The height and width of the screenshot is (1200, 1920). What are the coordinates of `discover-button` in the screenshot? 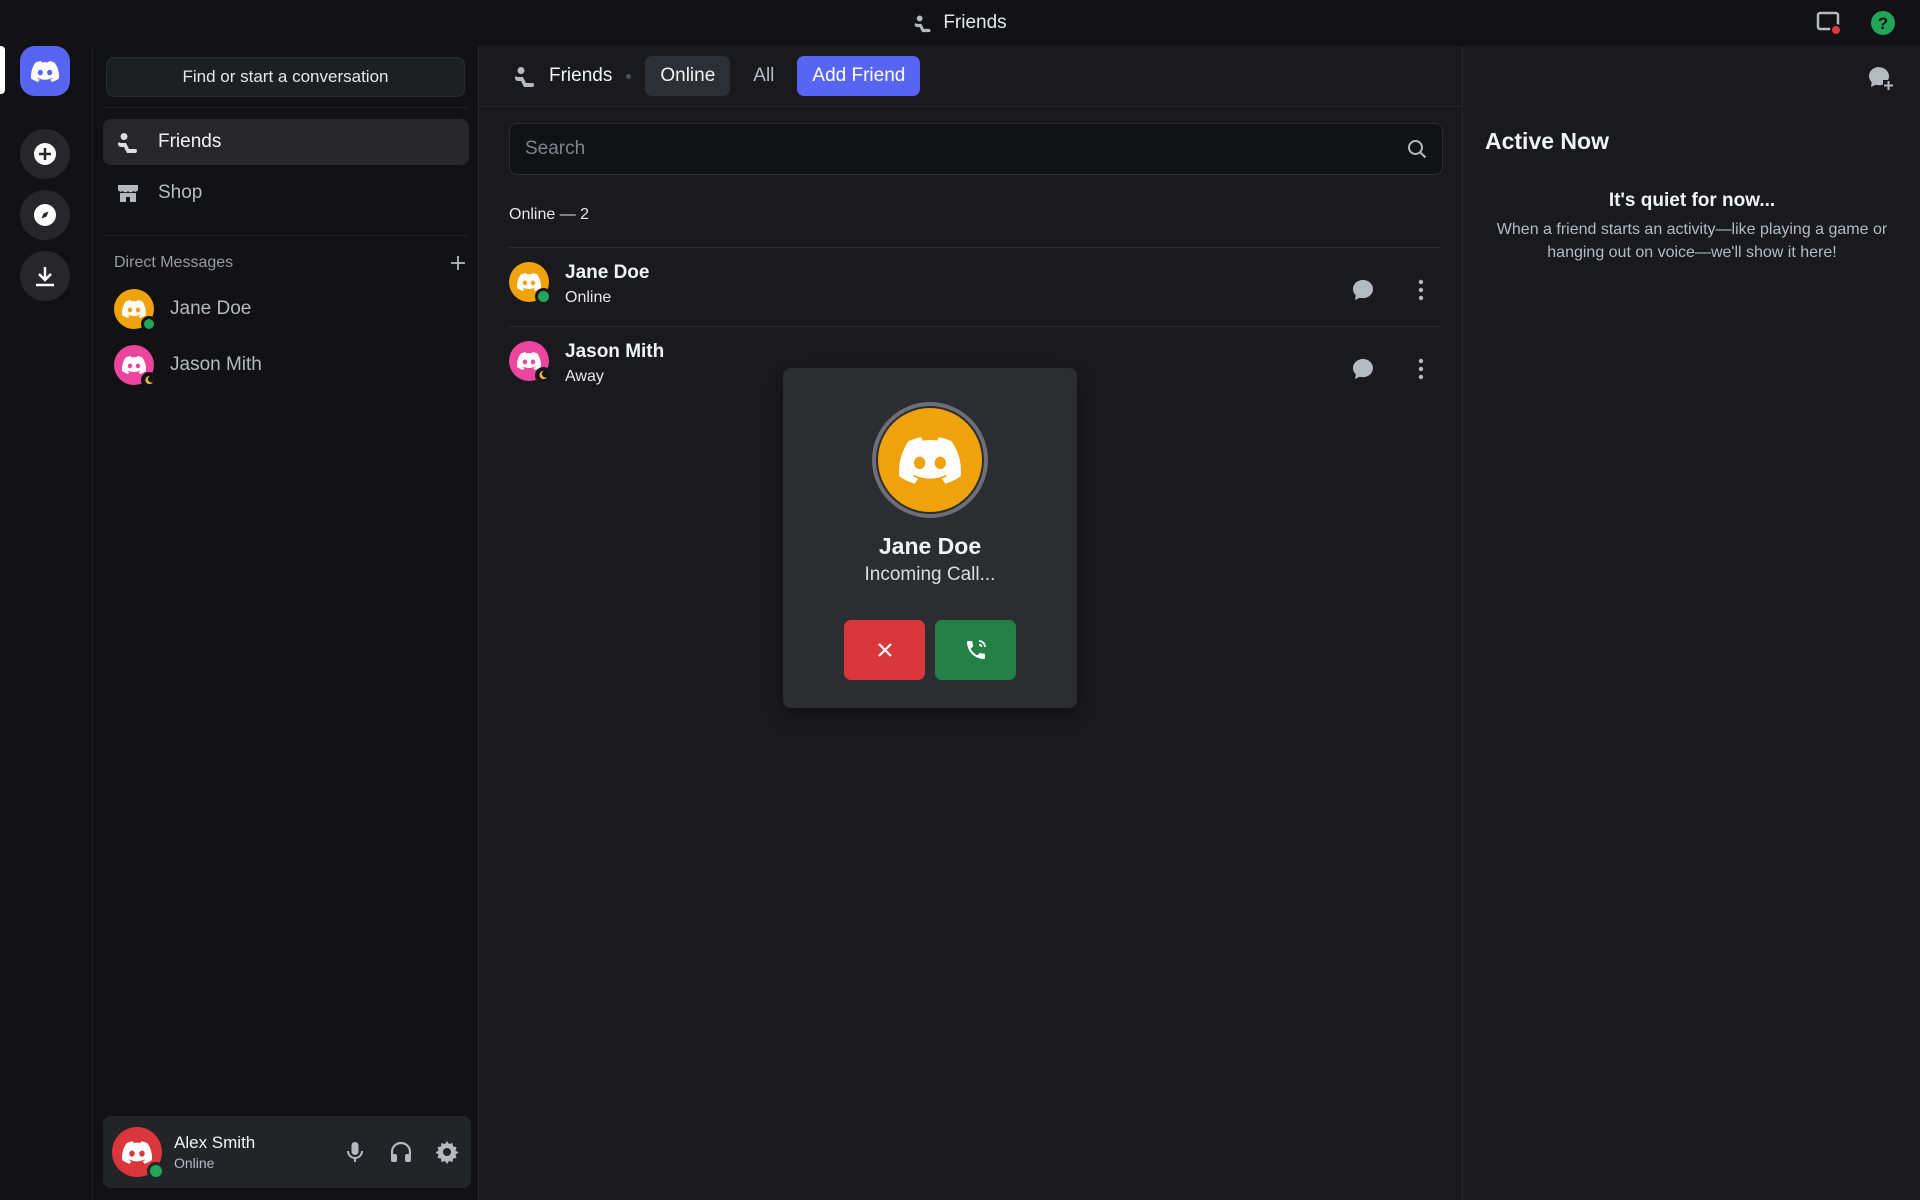 It's located at (45, 215).